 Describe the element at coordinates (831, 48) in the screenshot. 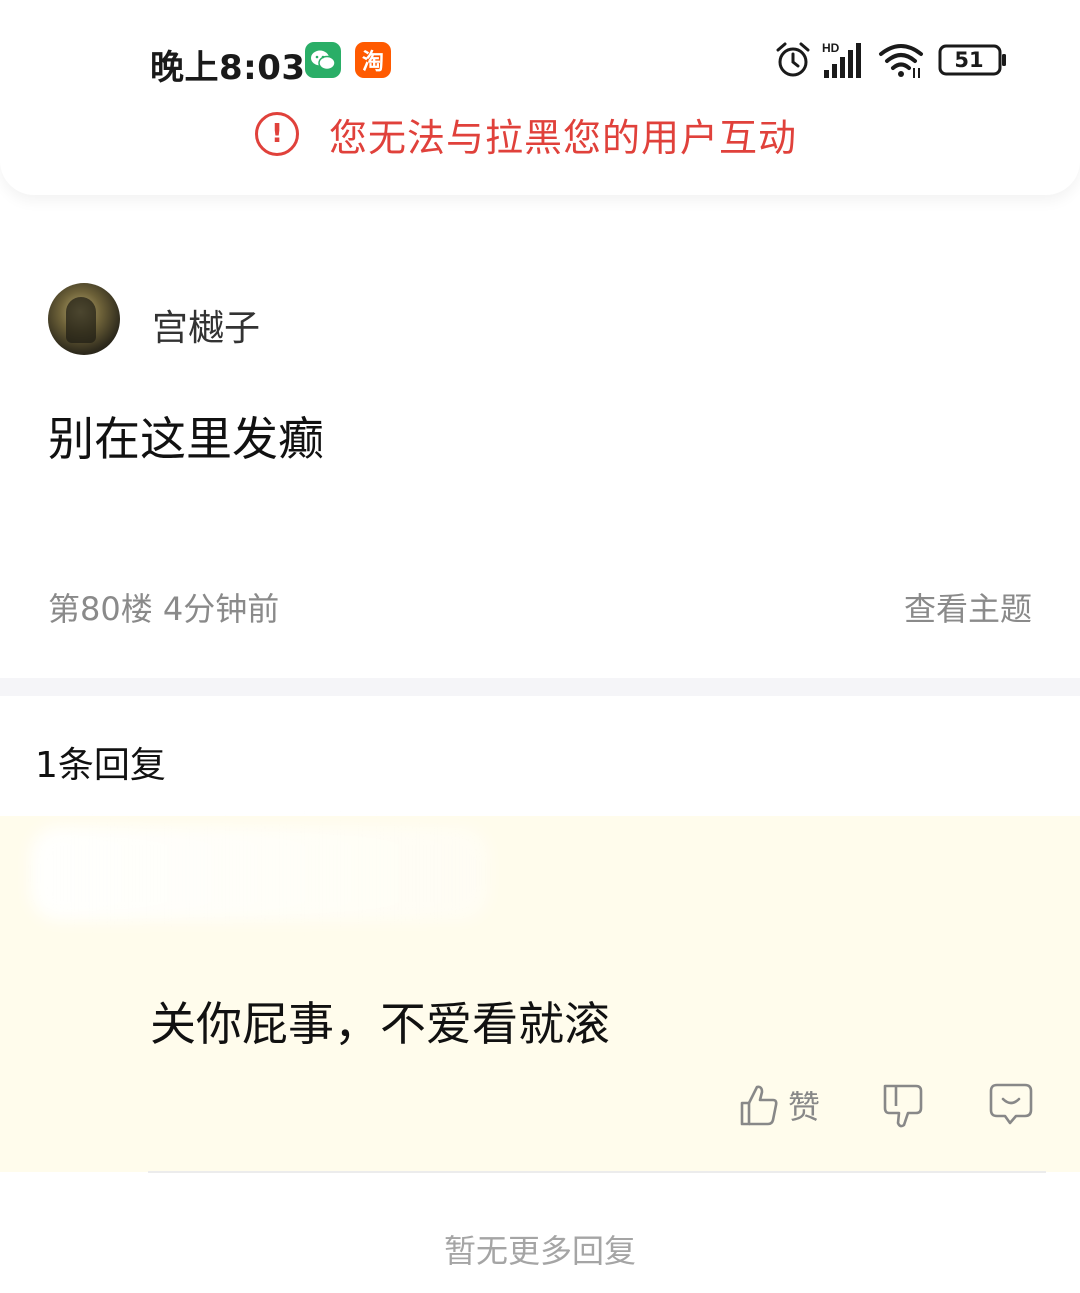

I see `hd-label: HD` at that location.